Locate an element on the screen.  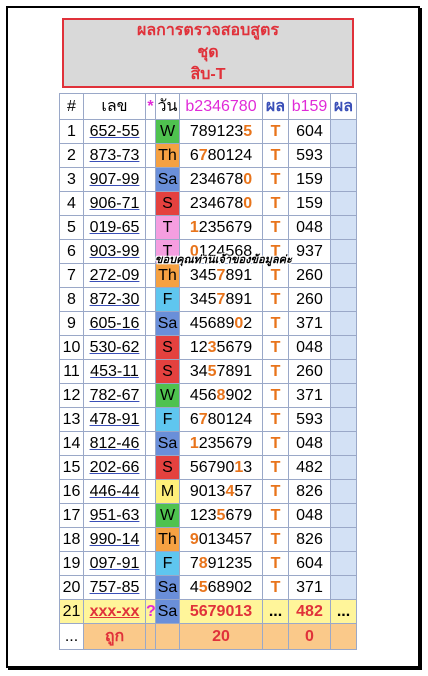
row-lek-link: 446-44 is located at coordinates (114, 491).